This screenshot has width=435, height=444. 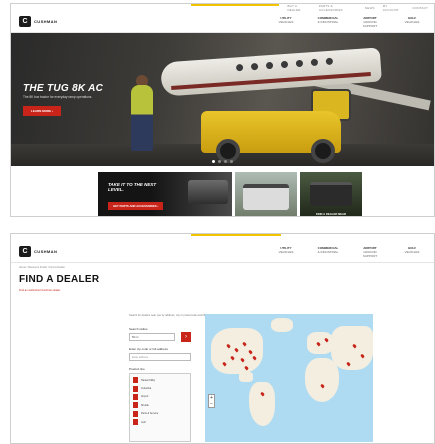 I want to click on map-land-greenland, so click(x=282, y=325).